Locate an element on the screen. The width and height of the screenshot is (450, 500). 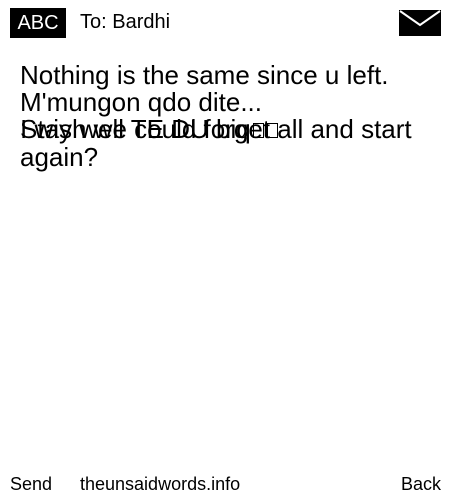
send-softkey: Send is located at coordinates (31, 484).